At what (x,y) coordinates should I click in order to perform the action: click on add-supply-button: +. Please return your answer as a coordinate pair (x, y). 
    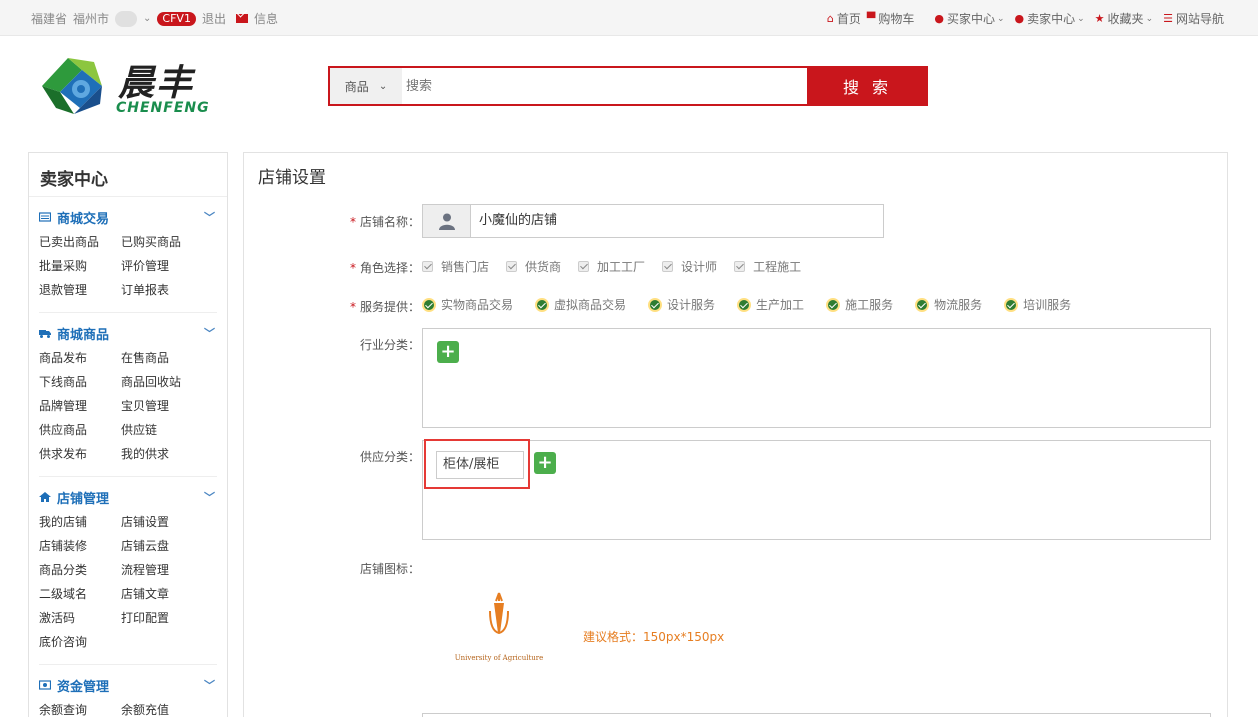
    Looking at the image, I should click on (545, 463).